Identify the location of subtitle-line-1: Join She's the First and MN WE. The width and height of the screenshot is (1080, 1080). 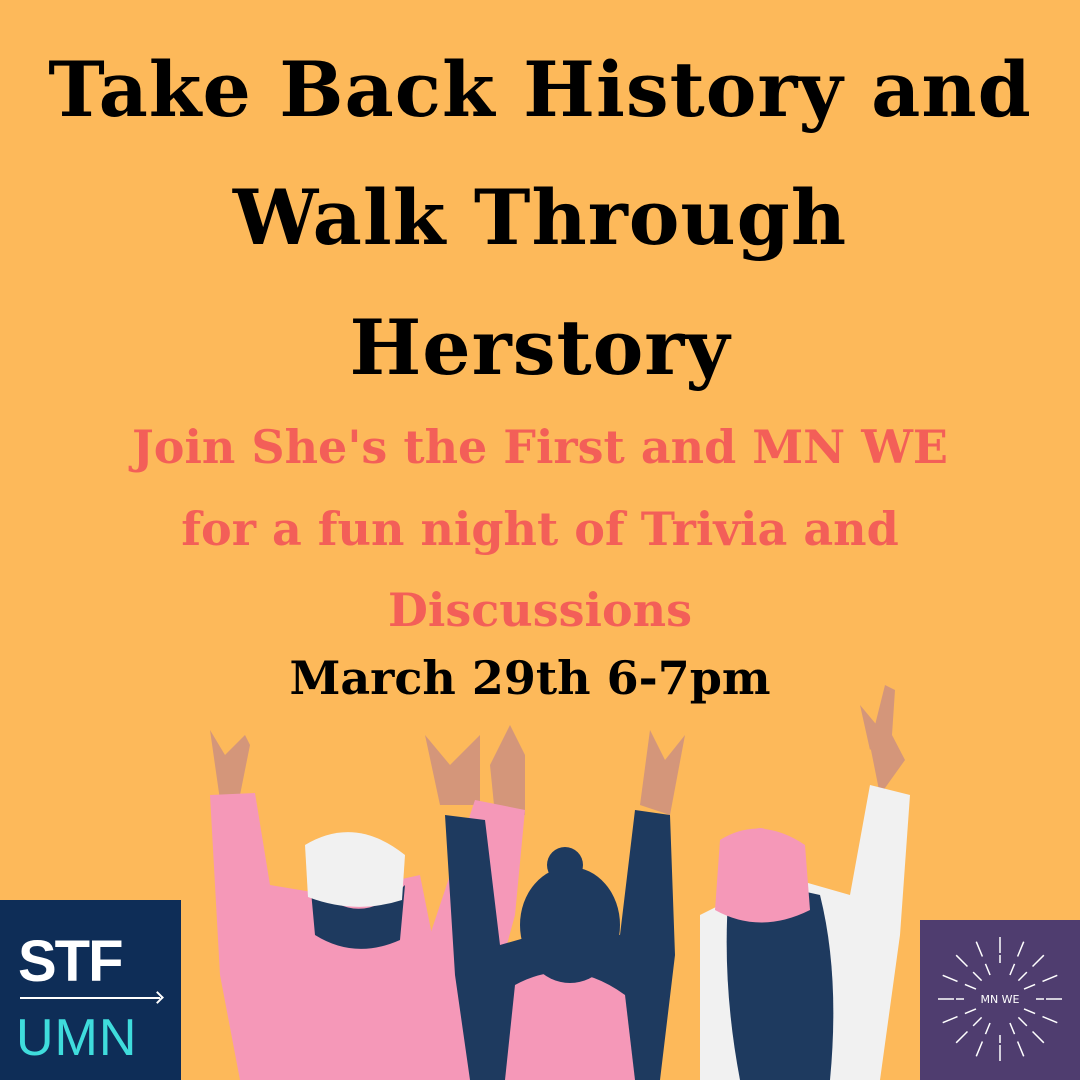
(540, 447).